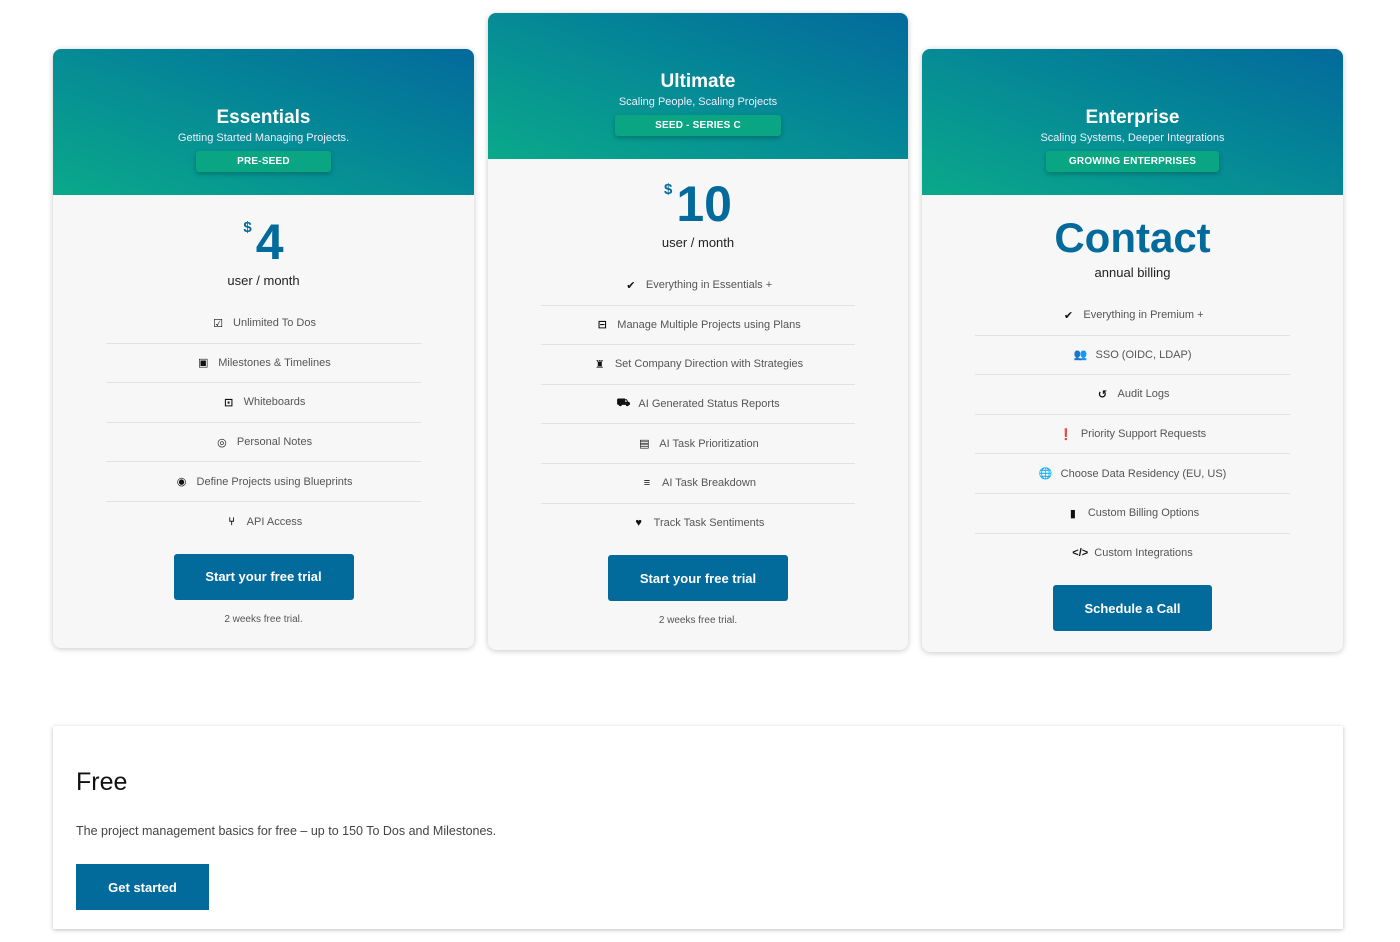  I want to click on free-plan-title: Free, so click(102, 782).